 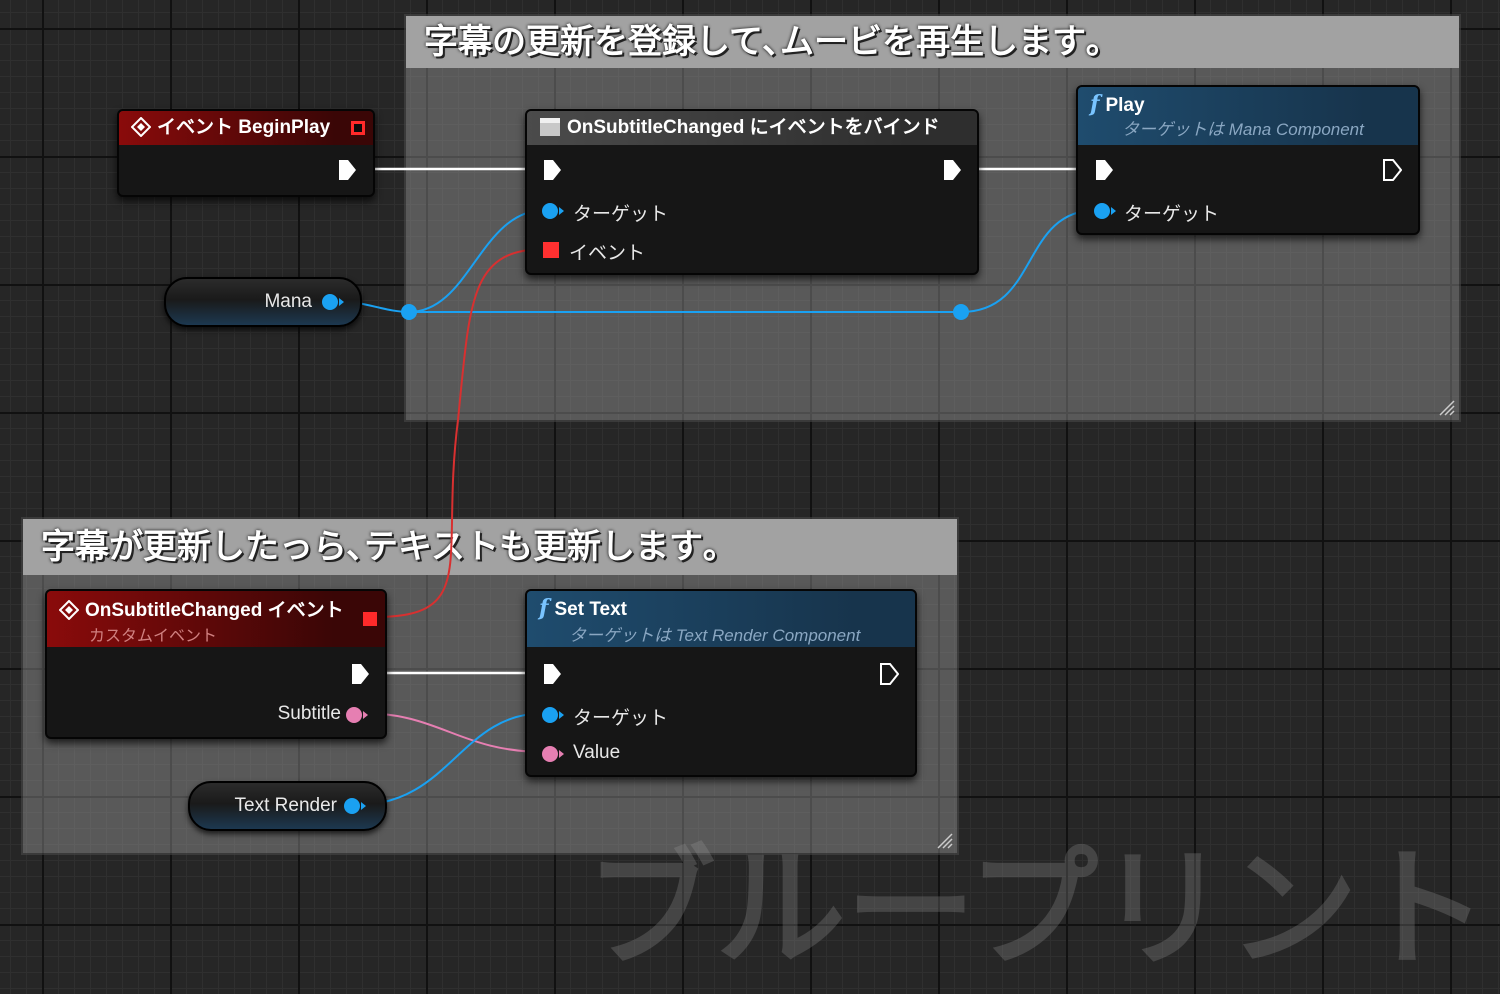 I want to click on string-output-pin, so click(x=357, y=715).